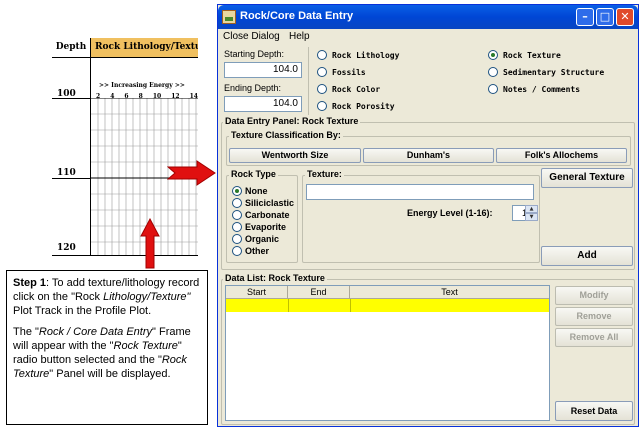 The width and height of the screenshot is (642, 430). What do you see at coordinates (147, 297) in the screenshot?
I see `step-text-emphasis: Lithology/Texture"` at bounding box center [147, 297].